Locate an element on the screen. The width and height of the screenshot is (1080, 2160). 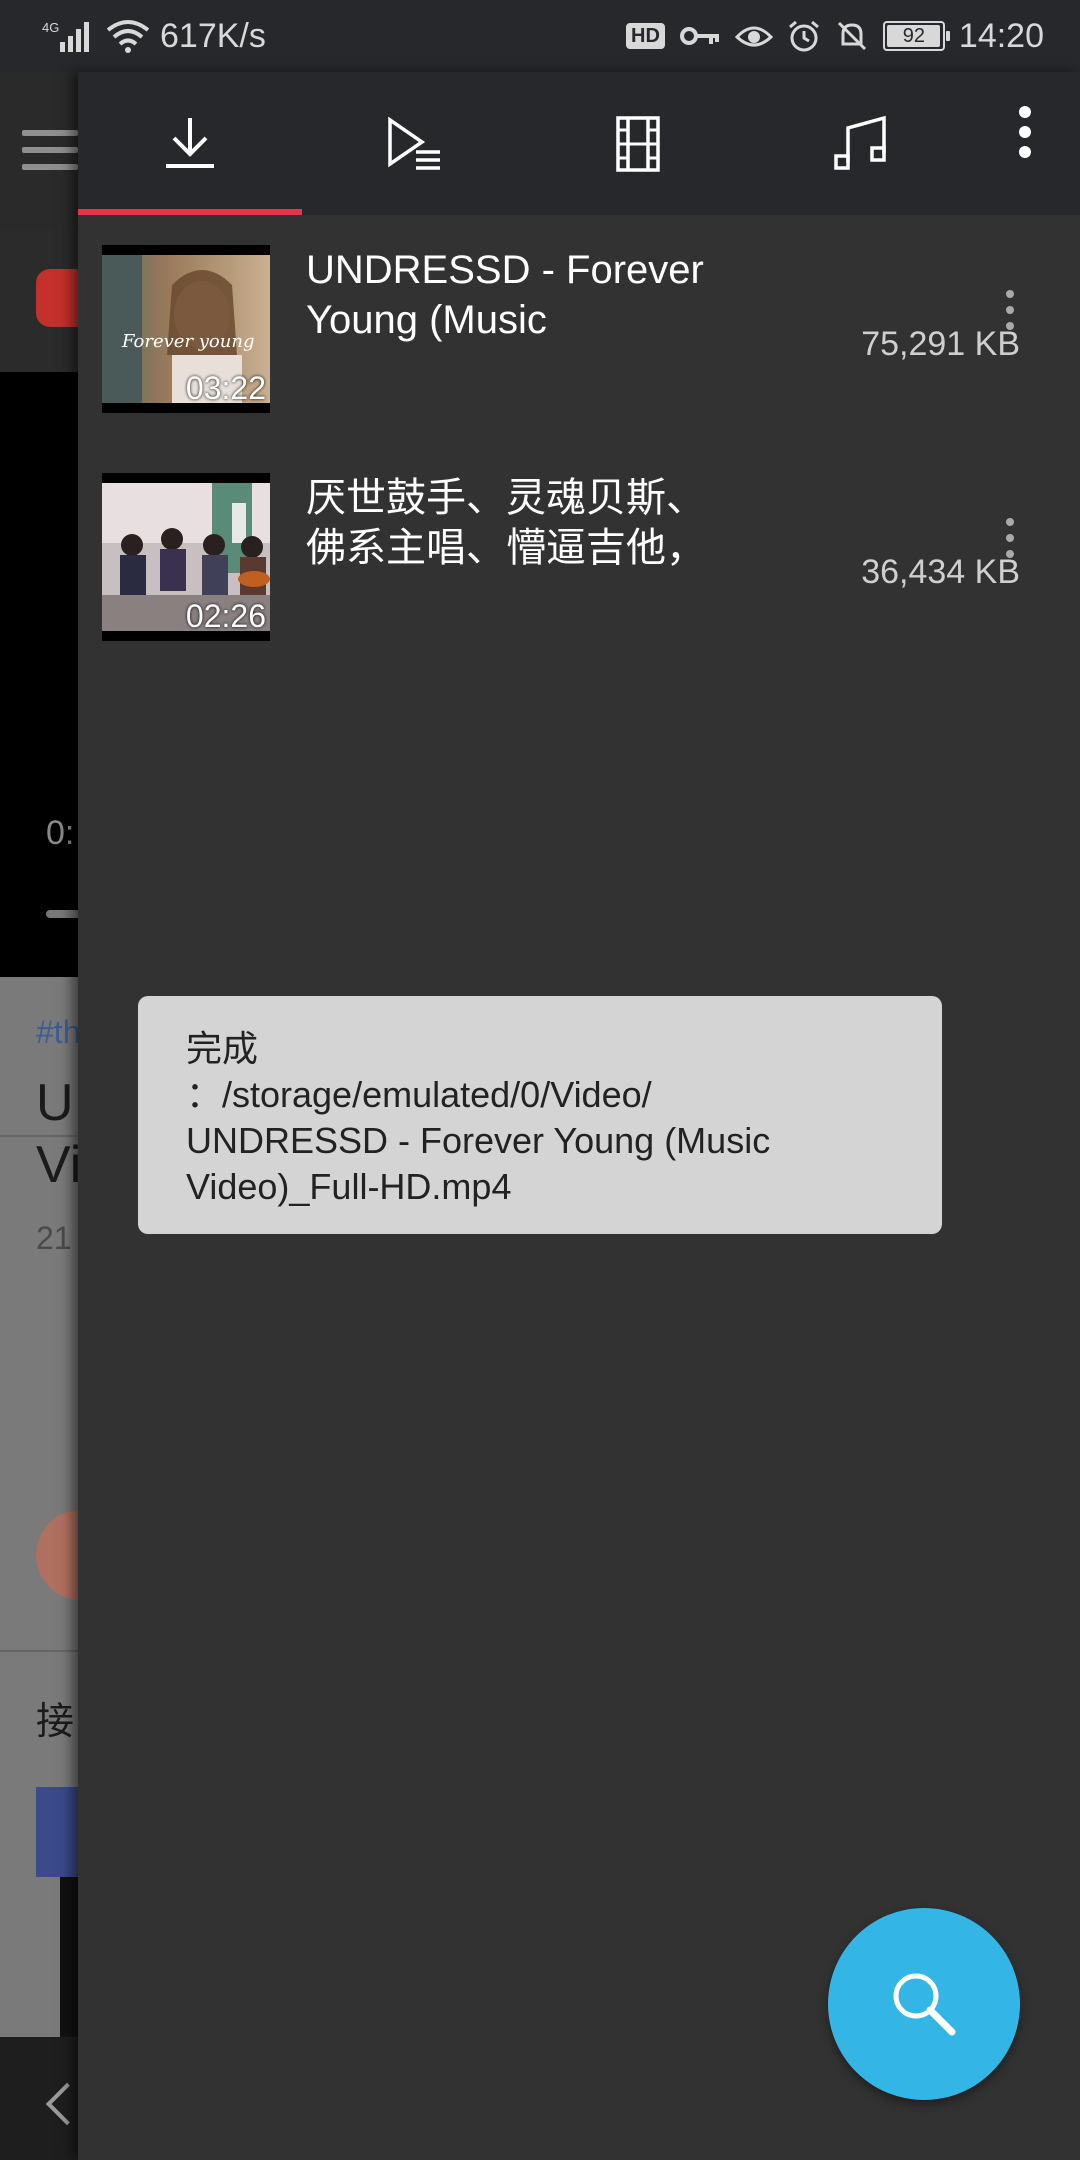
tab-playlist is located at coordinates (414, 143).